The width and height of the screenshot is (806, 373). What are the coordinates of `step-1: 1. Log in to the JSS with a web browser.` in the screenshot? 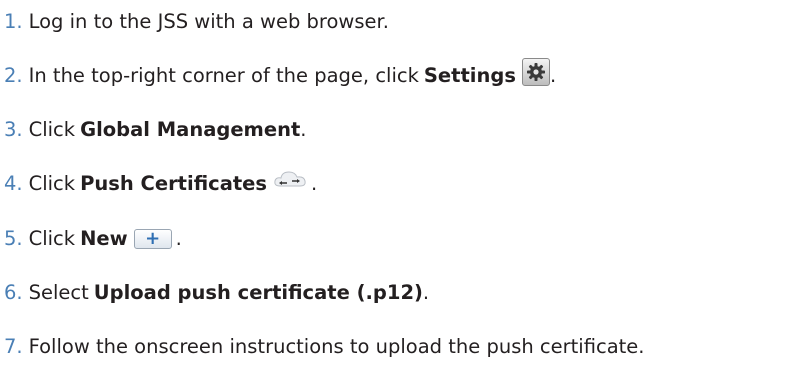 It's located at (196, 22).